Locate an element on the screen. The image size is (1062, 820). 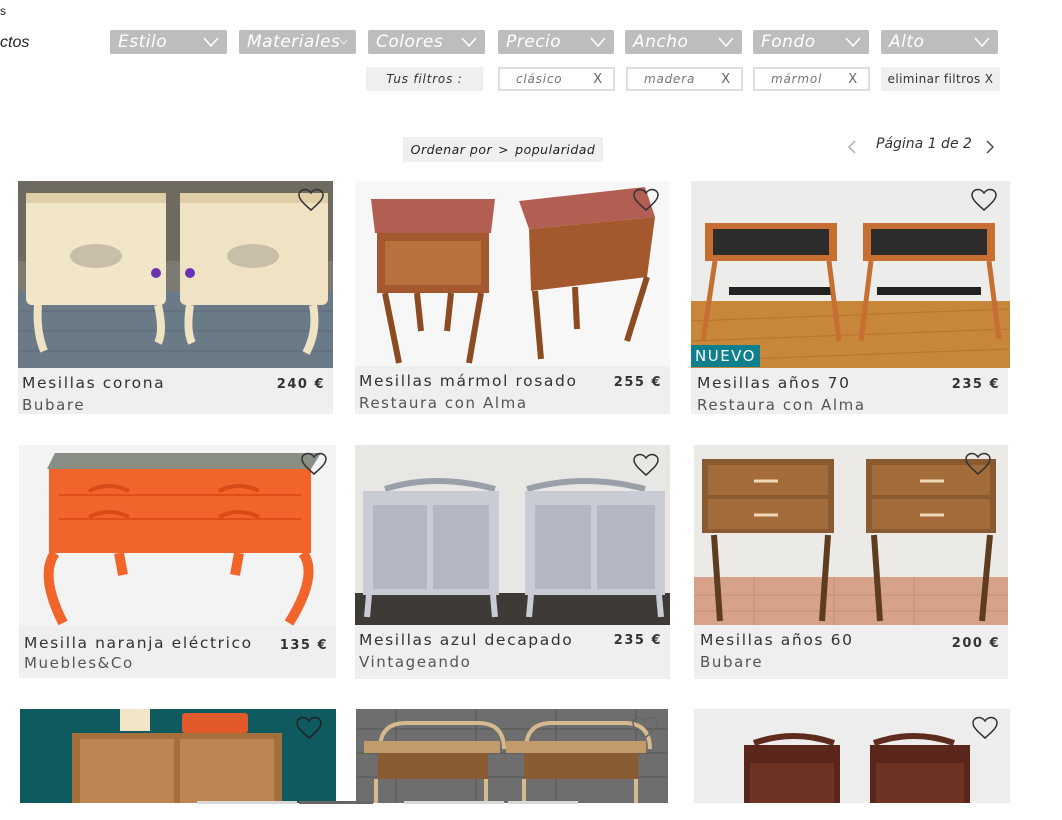
product-price: 200 € is located at coordinates (975, 643).